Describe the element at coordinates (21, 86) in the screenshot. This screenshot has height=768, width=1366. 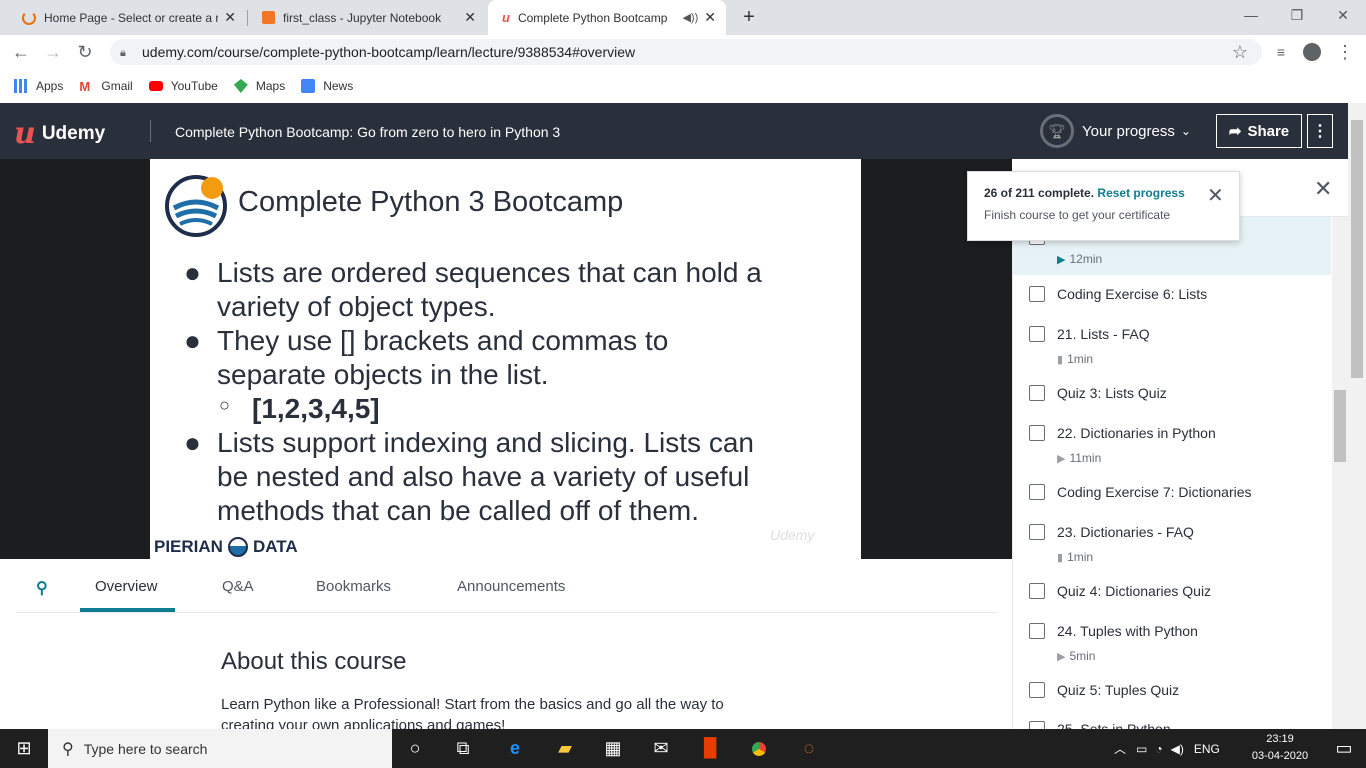
I see `apps-grid-icon` at that location.